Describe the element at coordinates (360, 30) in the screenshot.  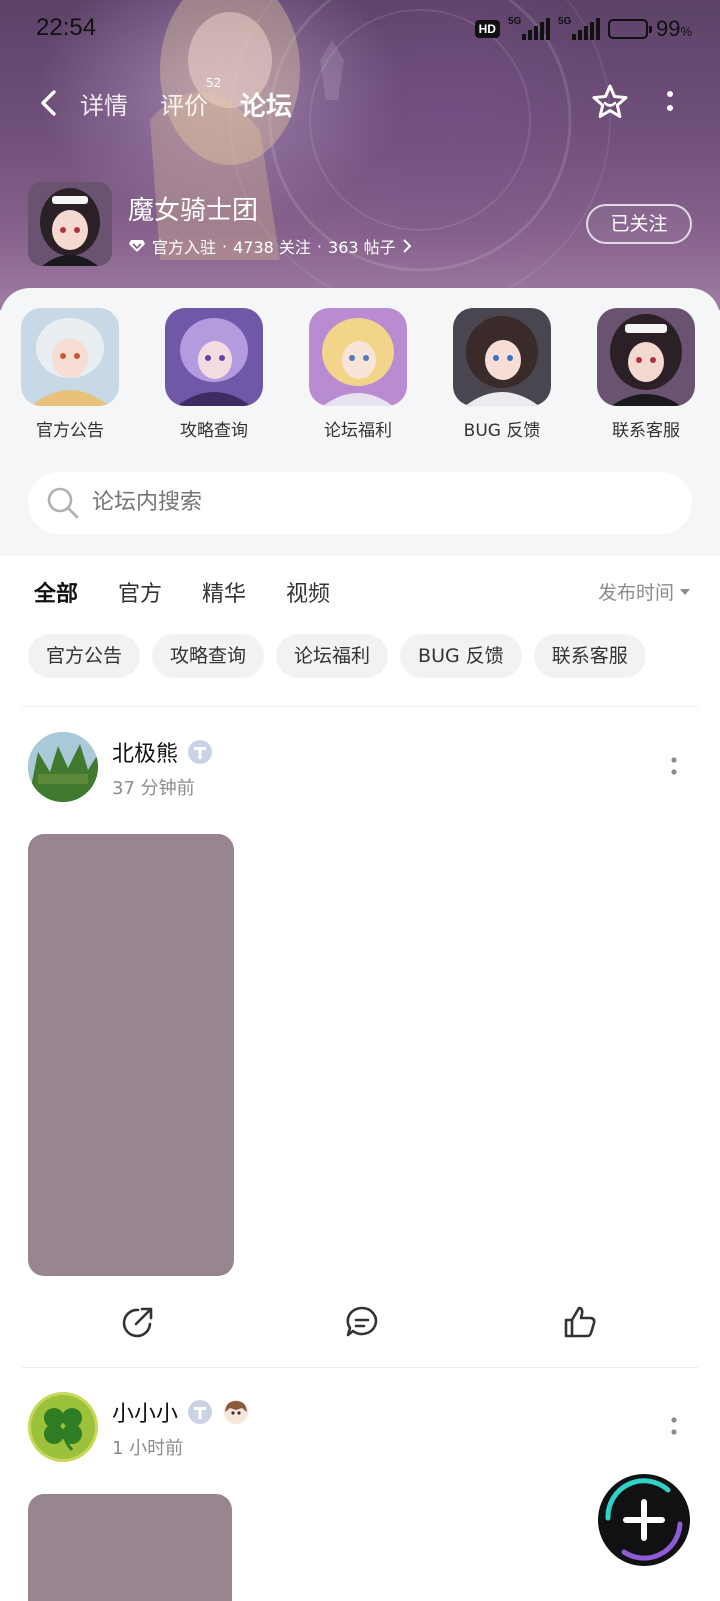
I see `status-bar: 22:54 HD 5G 5G 99%` at that location.